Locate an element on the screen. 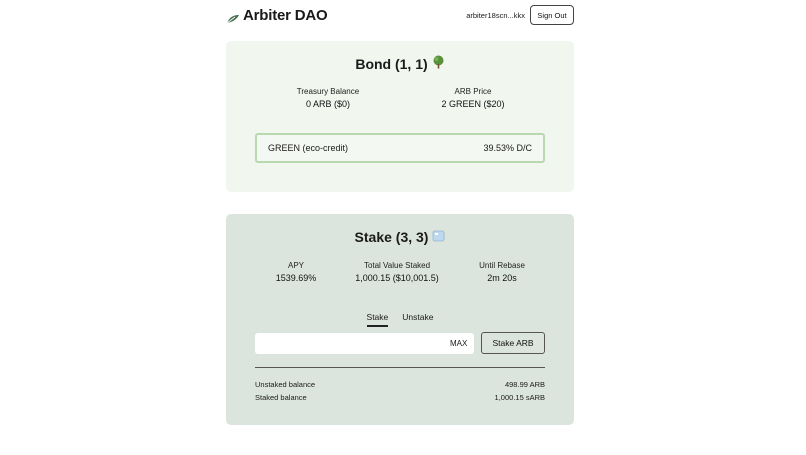 The image size is (806, 455). tab-unstake: Unstake is located at coordinates (417, 319).